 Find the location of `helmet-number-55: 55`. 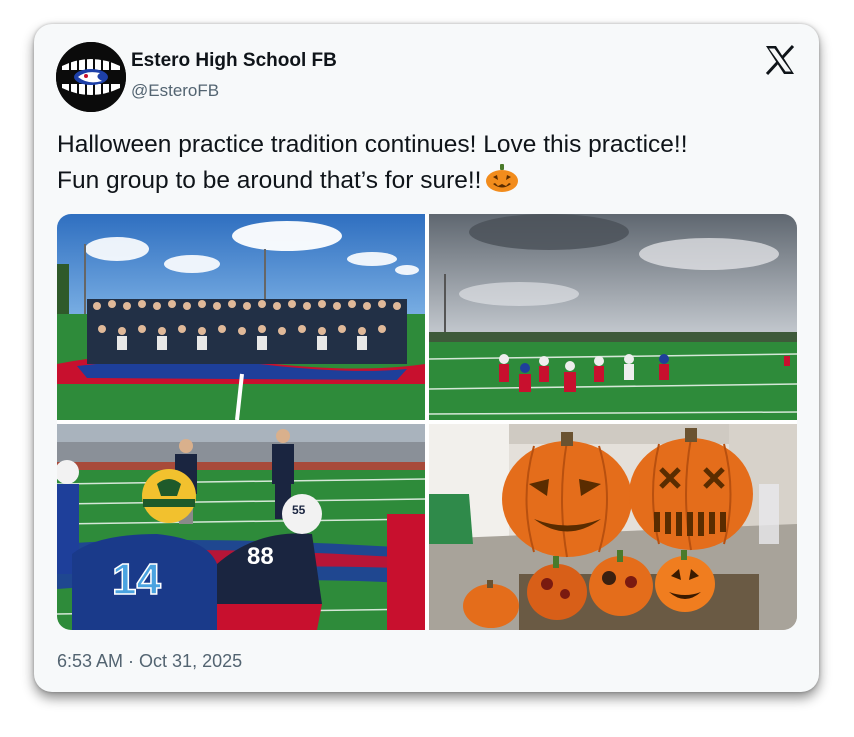

helmet-number-55: 55 is located at coordinates (299, 510).